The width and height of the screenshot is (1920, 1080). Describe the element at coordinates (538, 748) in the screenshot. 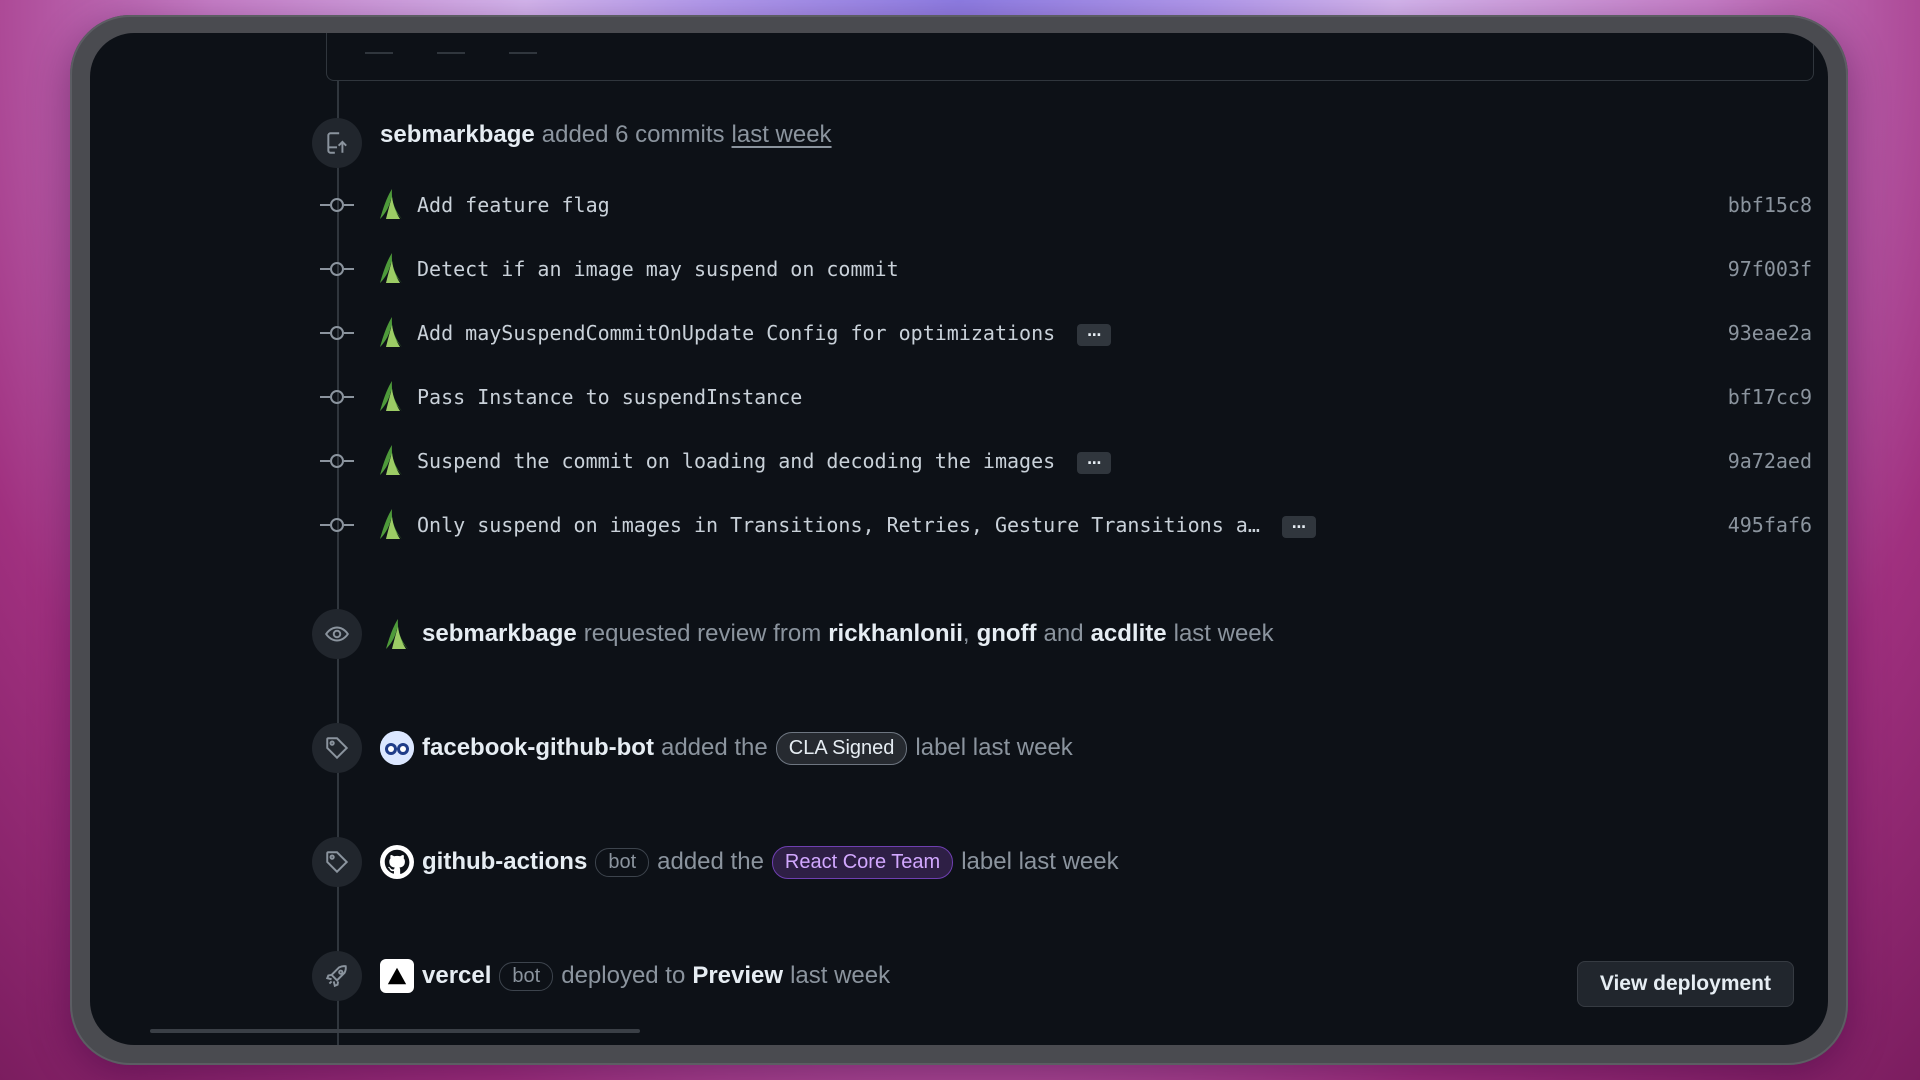

I see `event-author: facebook-github-bot` at that location.